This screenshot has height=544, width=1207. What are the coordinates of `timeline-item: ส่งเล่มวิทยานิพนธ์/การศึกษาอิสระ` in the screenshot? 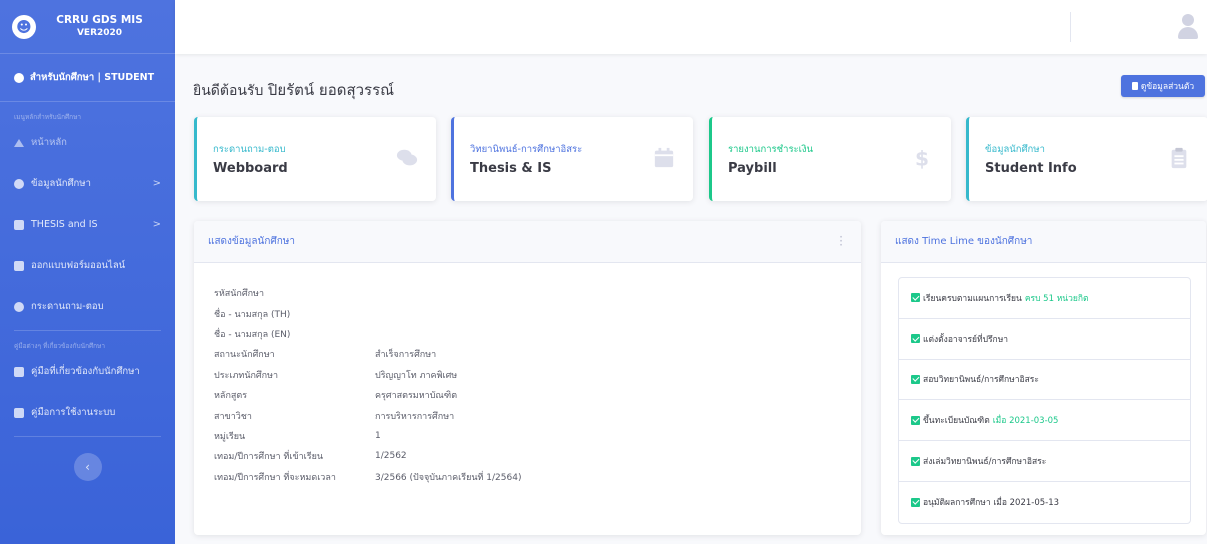 It's located at (1044, 461).